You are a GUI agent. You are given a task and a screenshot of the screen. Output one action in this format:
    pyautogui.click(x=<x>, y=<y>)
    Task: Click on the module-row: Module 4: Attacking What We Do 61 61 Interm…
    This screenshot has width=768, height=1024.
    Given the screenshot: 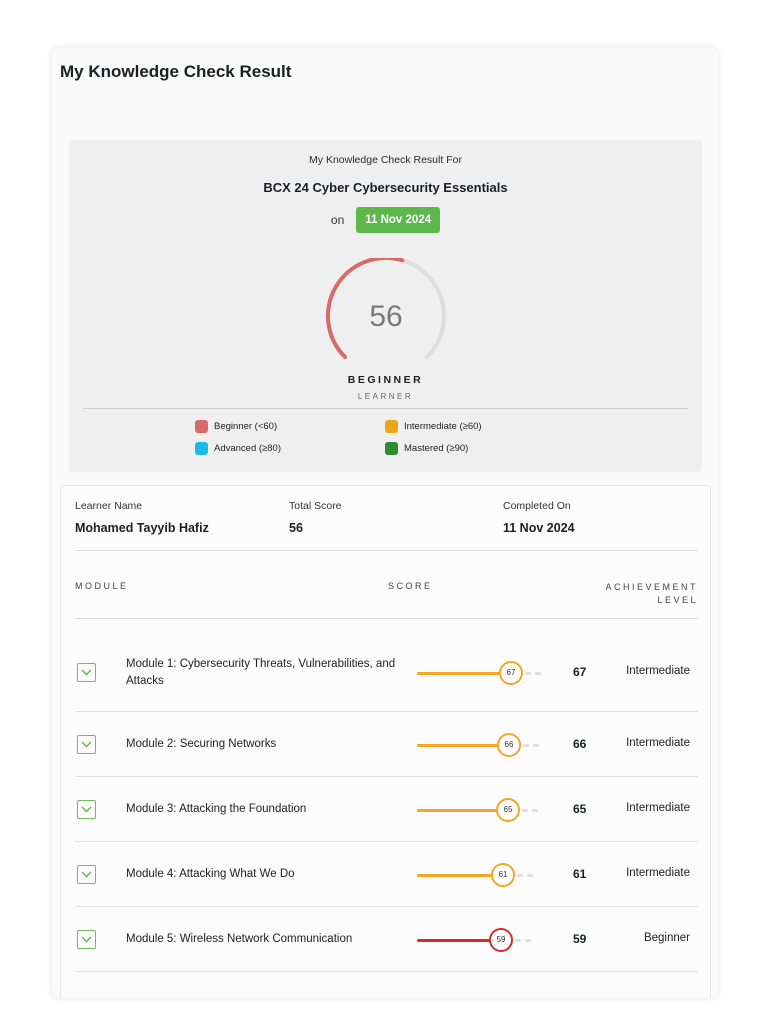 What is the action you would take?
    pyautogui.click(x=386, y=874)
    